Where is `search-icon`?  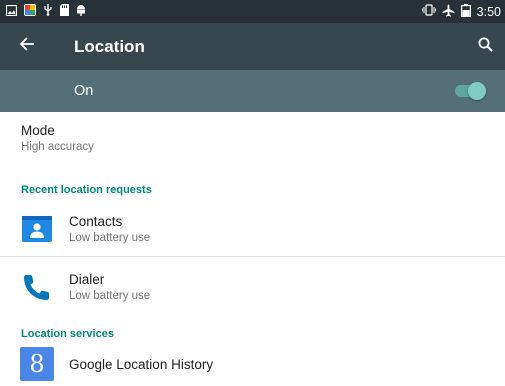
search-icon is located at coordinates (485, 47).